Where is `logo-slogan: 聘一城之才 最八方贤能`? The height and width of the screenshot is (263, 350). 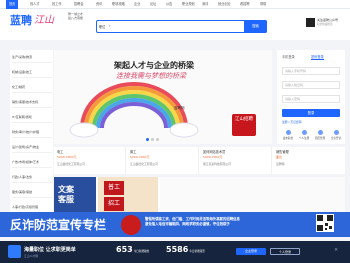
logo-slogan: 聘一城之才 最八方贤能 is located at coordinates (80, 16).